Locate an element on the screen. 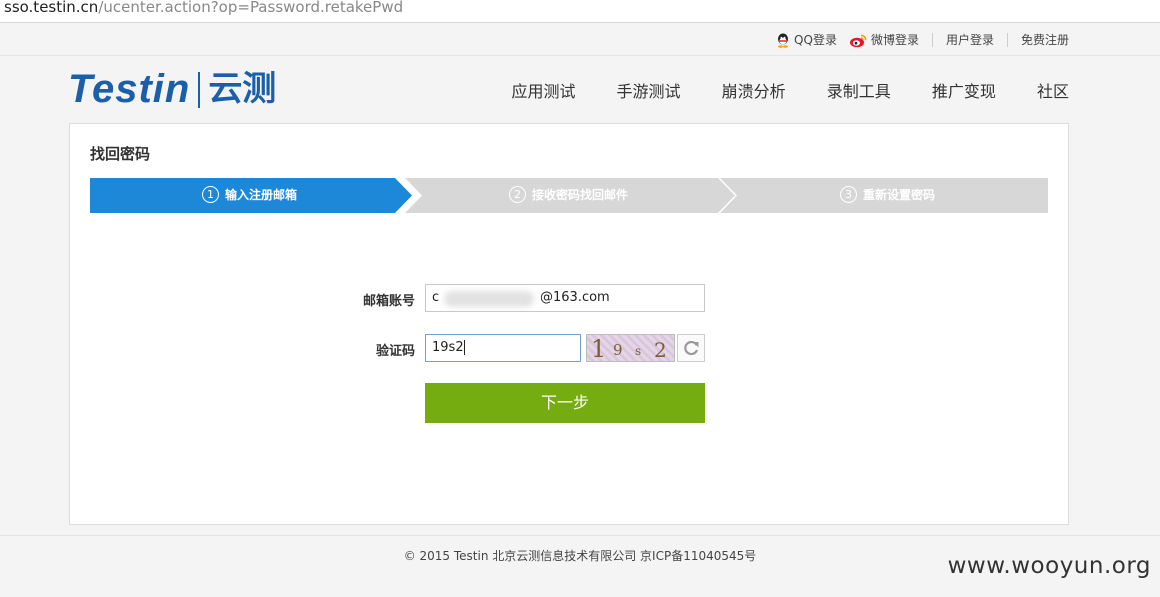 The image size is (1160, 597). captcha-char: 2 is located at coordinates (660, 350).